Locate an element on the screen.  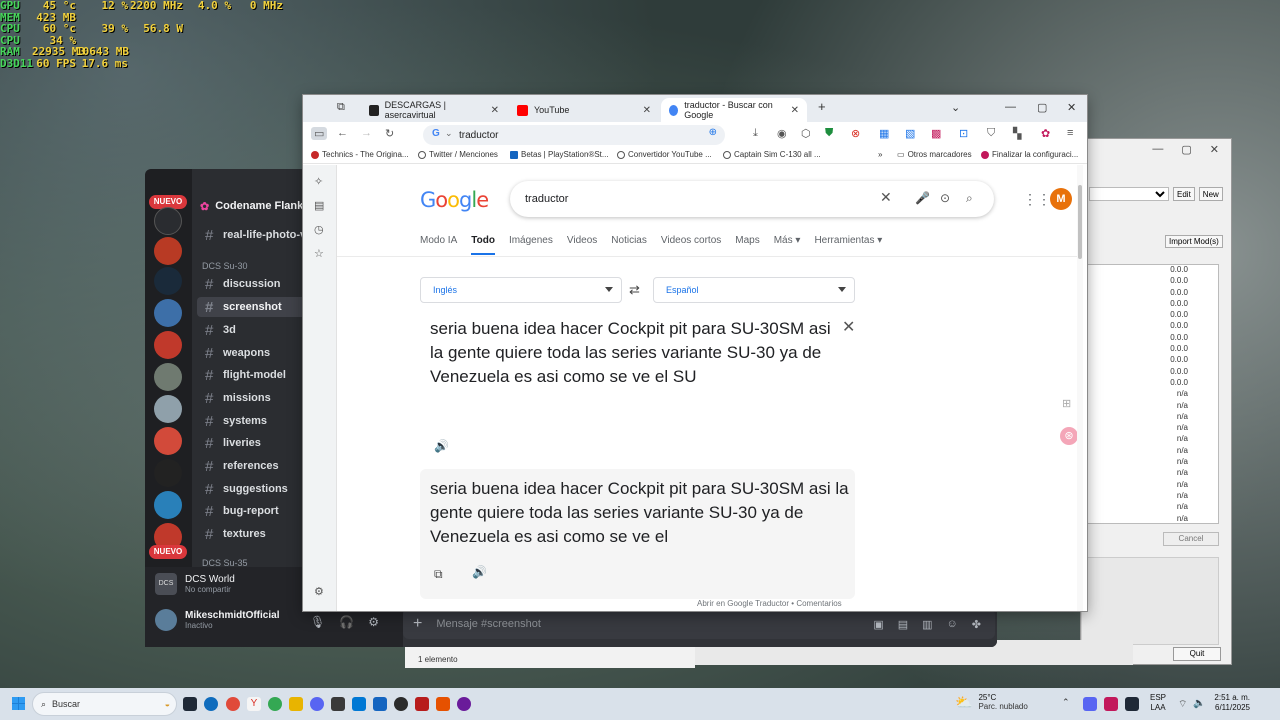
edit-button: Edit is located at coordinates (1184, 194).